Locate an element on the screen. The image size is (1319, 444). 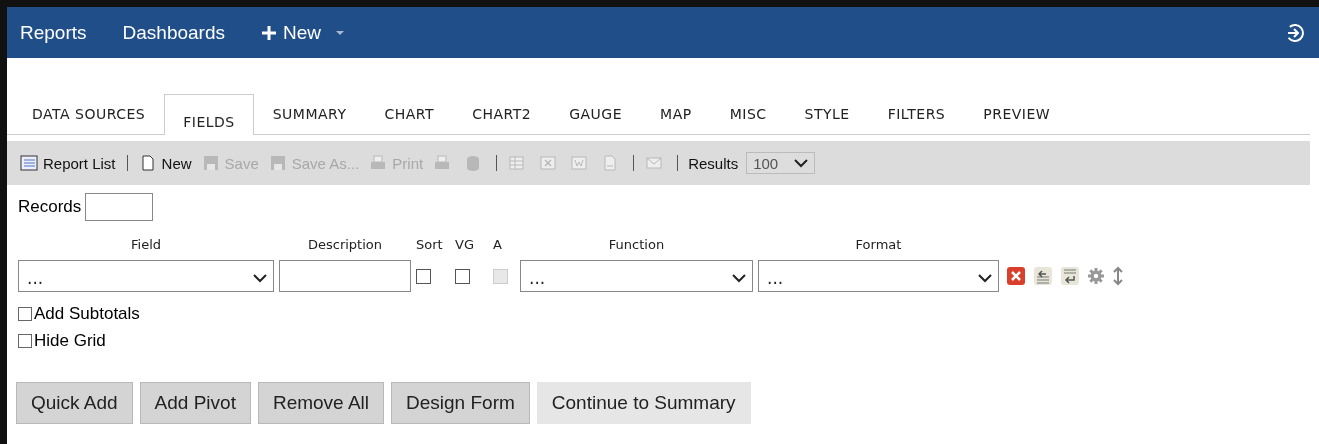
checkbox-label: Add Subtotals is located at coordinates (87, 313).